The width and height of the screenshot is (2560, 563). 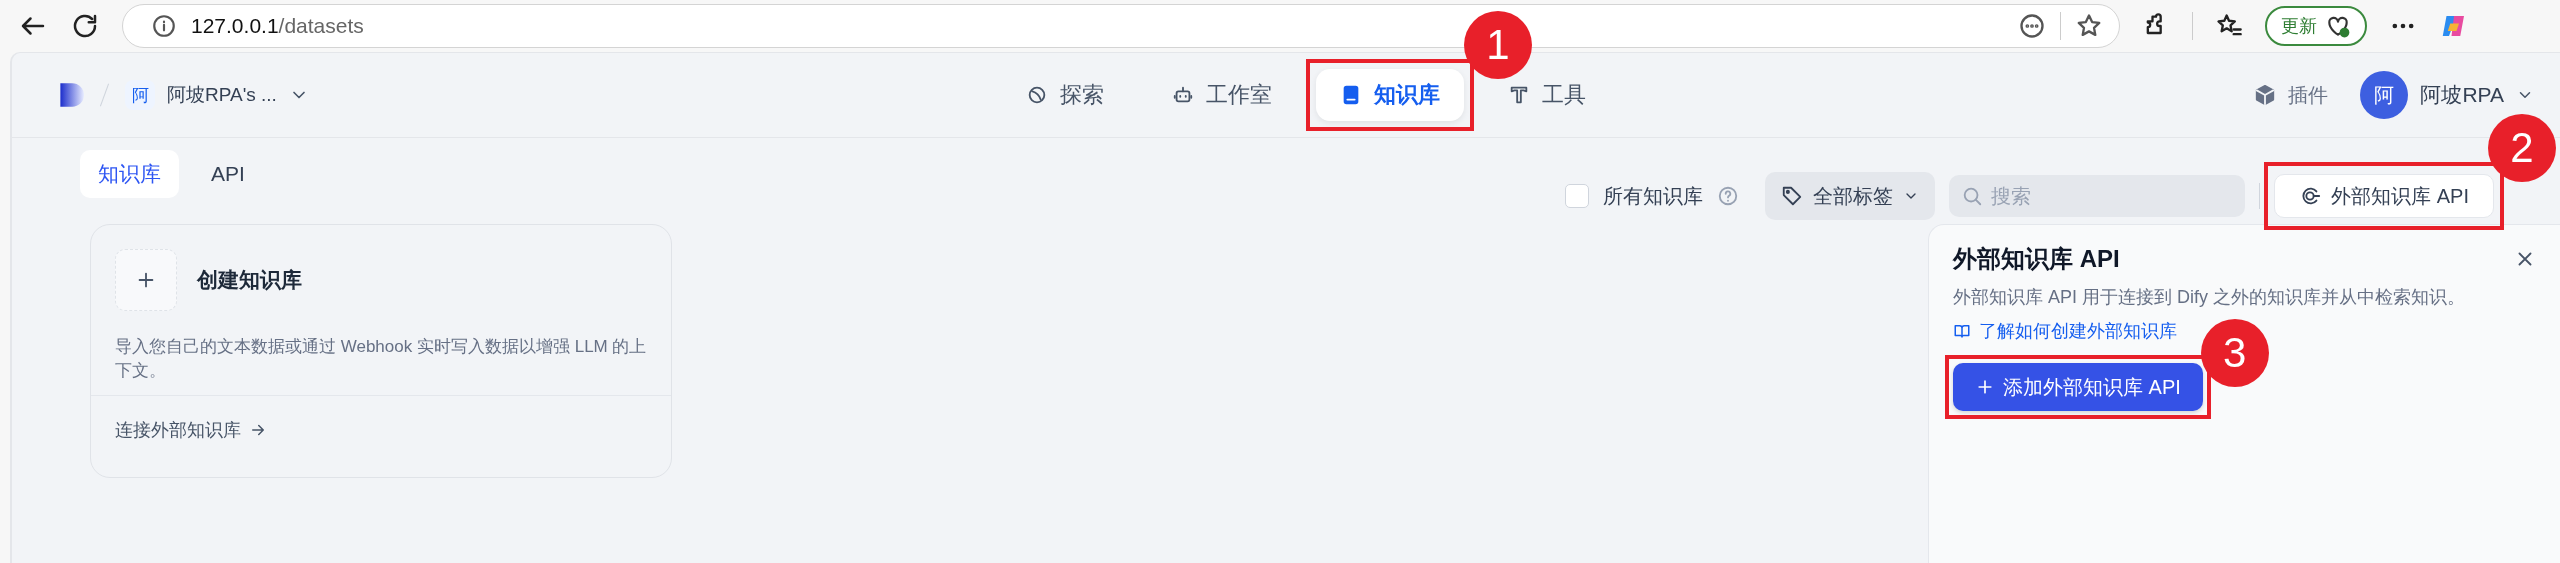 I want to click on user-avatar: 阿, so click(x=2384, y=95).